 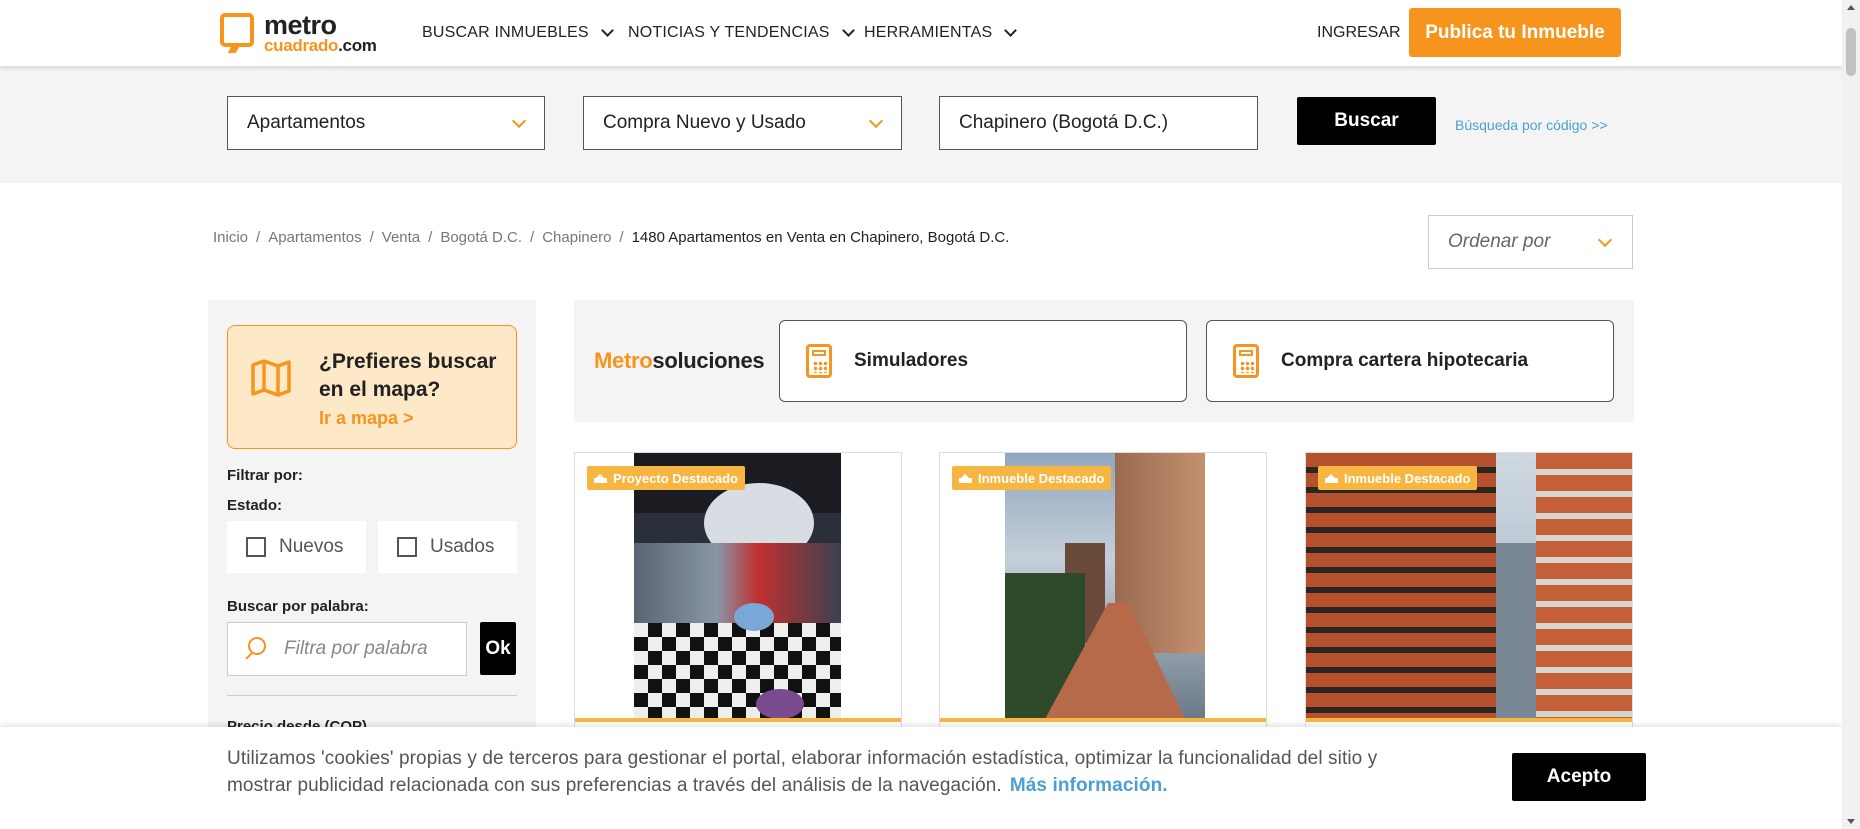 What do you see at coordinates (386, 123) in the screenshot?
I see `property-type-select: Apartamentos` at bounding box center [386, 123].